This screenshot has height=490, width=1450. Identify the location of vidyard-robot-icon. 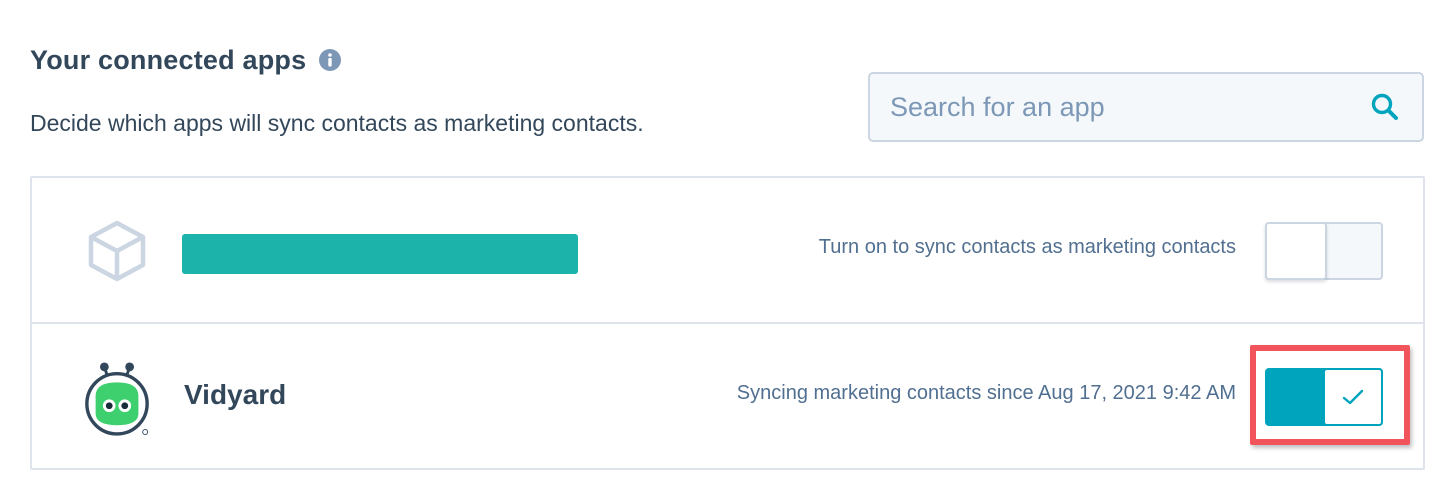
(117, 399).